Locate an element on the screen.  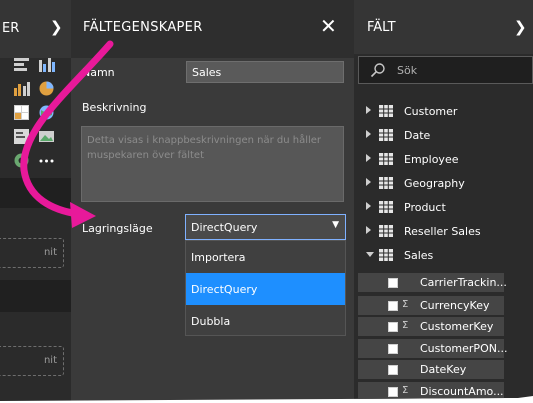
annotation-arrow-icon is located at coordinates (67, 134).